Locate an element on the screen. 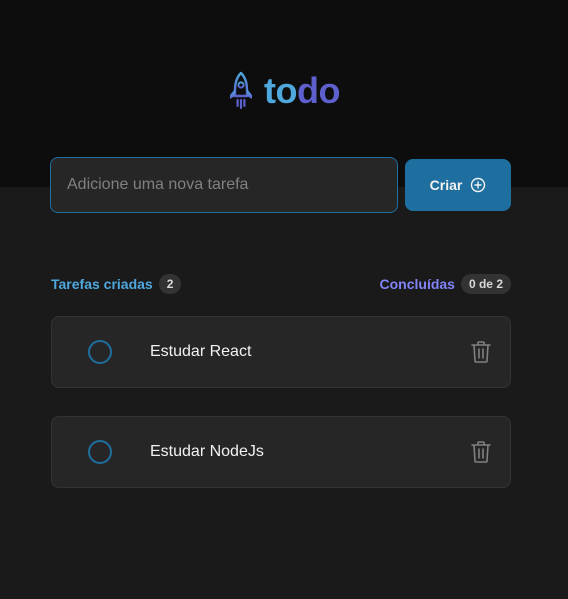 Image resolution: width=568 pixels, height=599 pixels. new-task-form: Criar is located at coordinates (280, 185).